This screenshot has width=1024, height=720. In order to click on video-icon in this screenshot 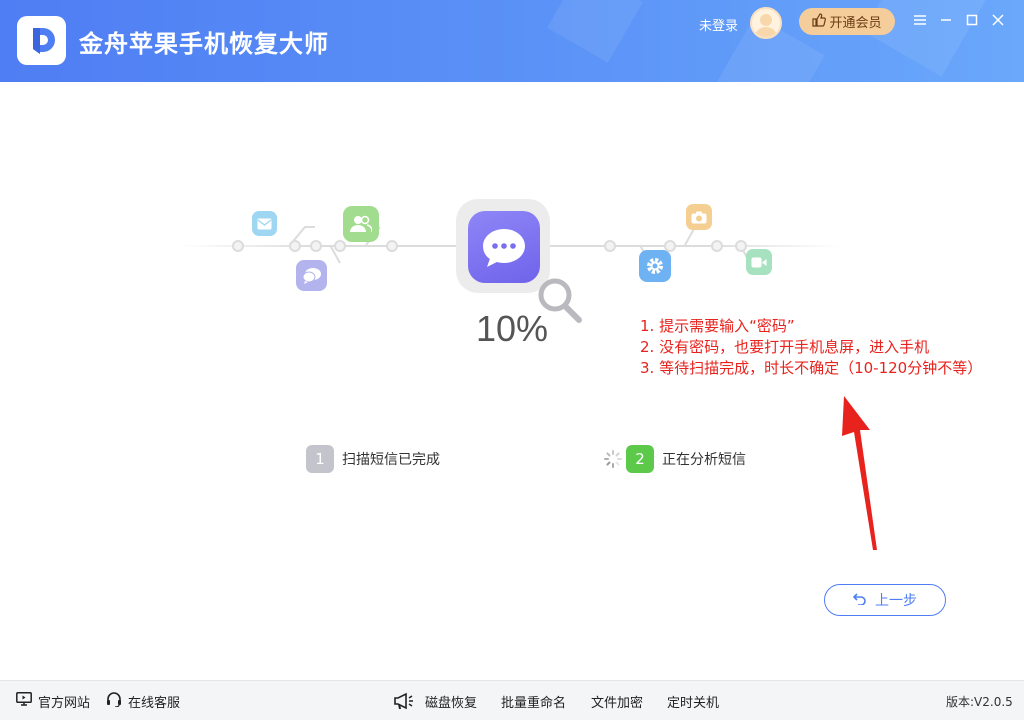, I will do `click(759, 262)`.